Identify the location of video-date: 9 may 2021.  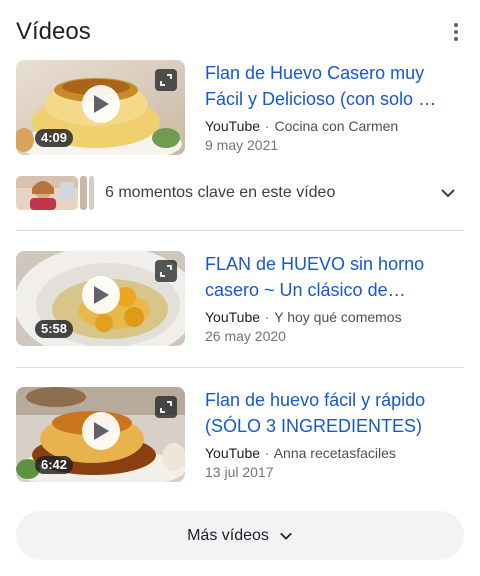
(242, 145).